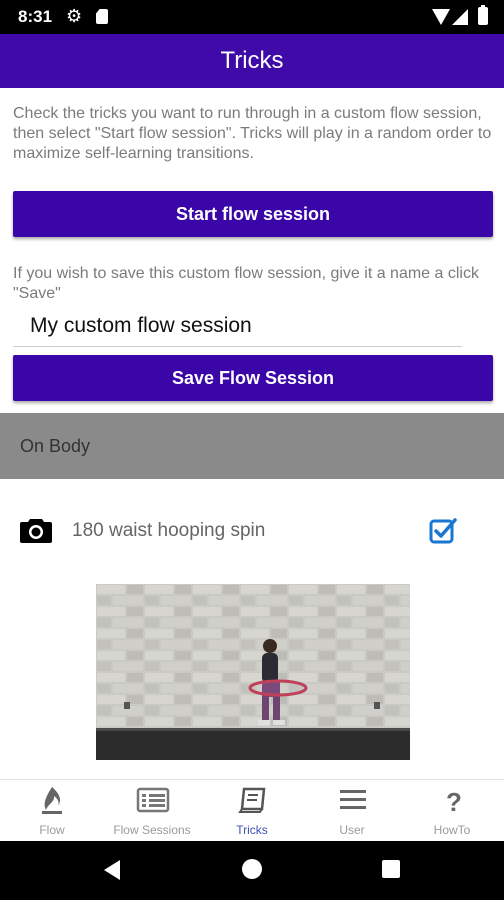 This screenshot has height=900, width=504. Describe the element at coordinates (52, 830) in the screenshot. I see `nav-label-flow: Flow` at that location.